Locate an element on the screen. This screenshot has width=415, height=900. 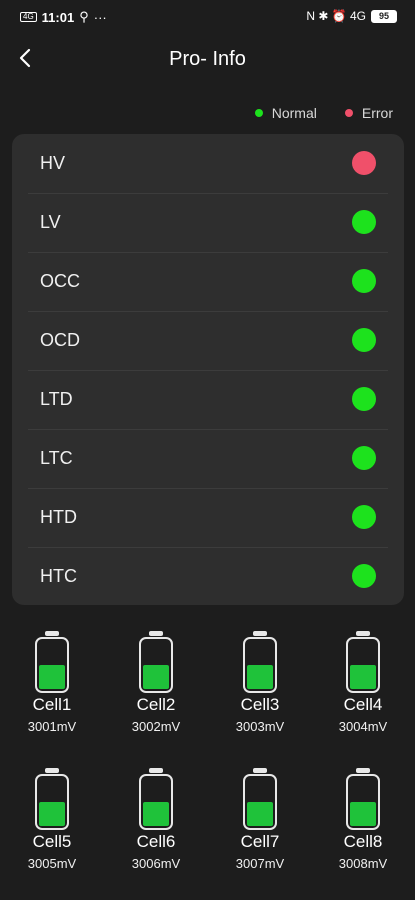
cell-name: Cell7 is located at coordinates (260, 841).